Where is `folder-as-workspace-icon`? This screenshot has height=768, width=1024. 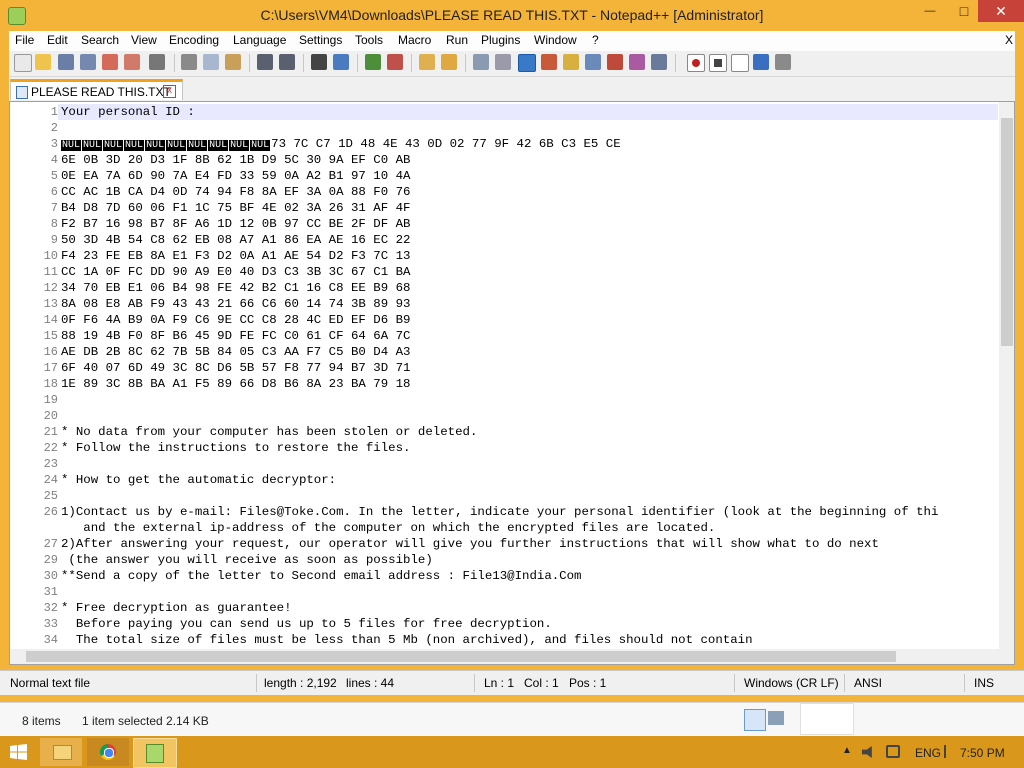 folder-as-workspace-icon is located at coordinates (615, 62).